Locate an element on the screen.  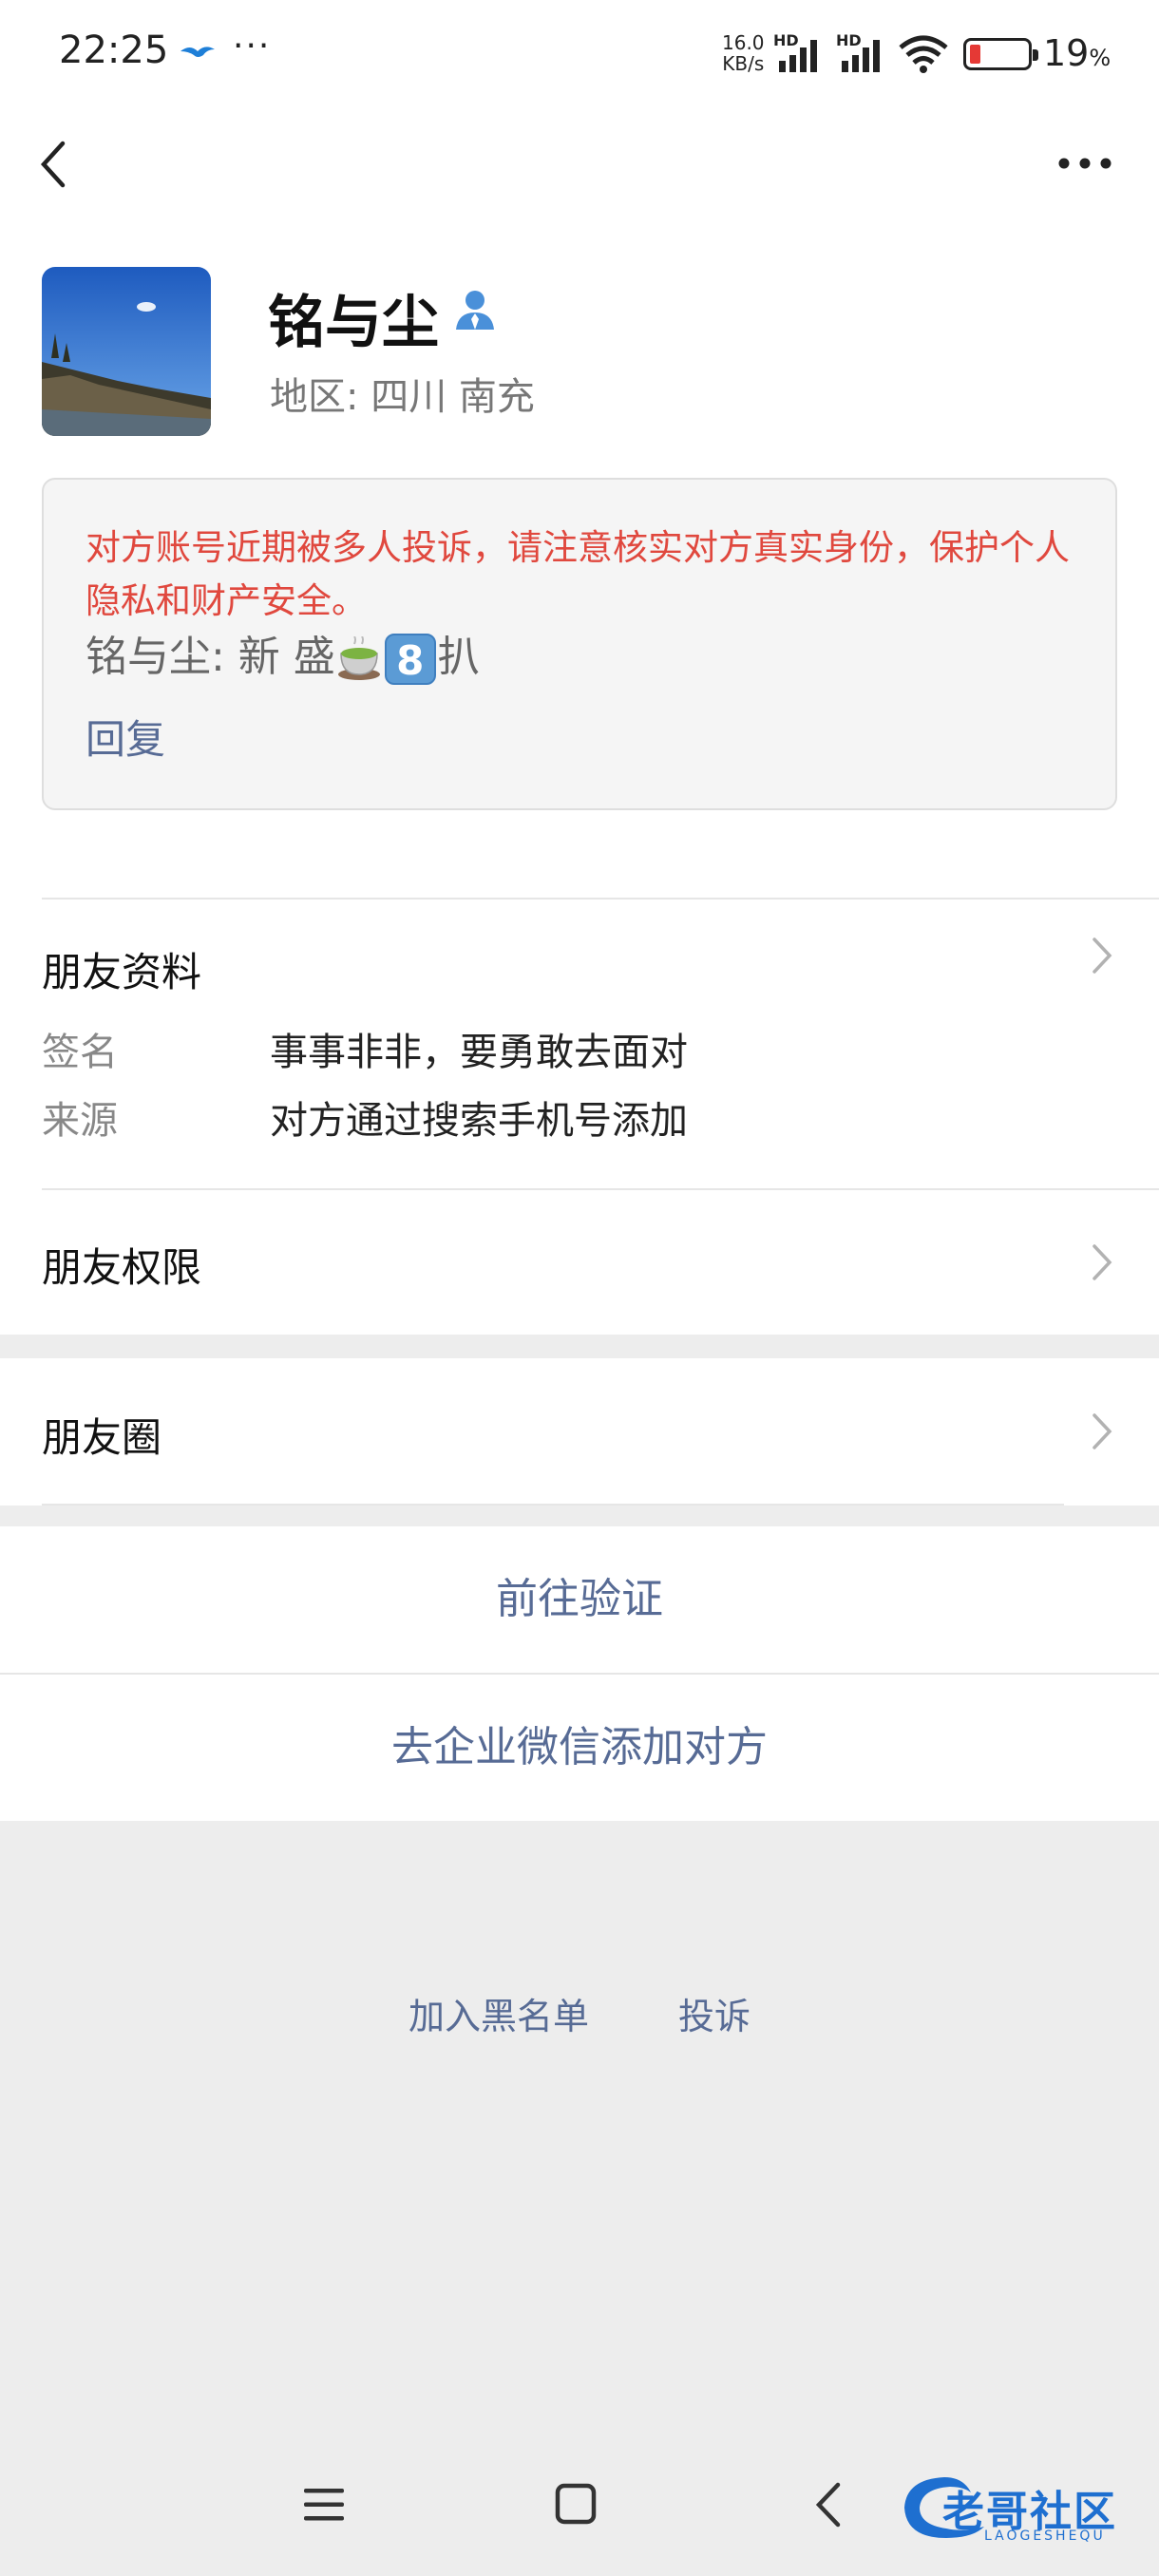
friend-permissions-label: 朋友权限 is located at coordinates (122, 1267).